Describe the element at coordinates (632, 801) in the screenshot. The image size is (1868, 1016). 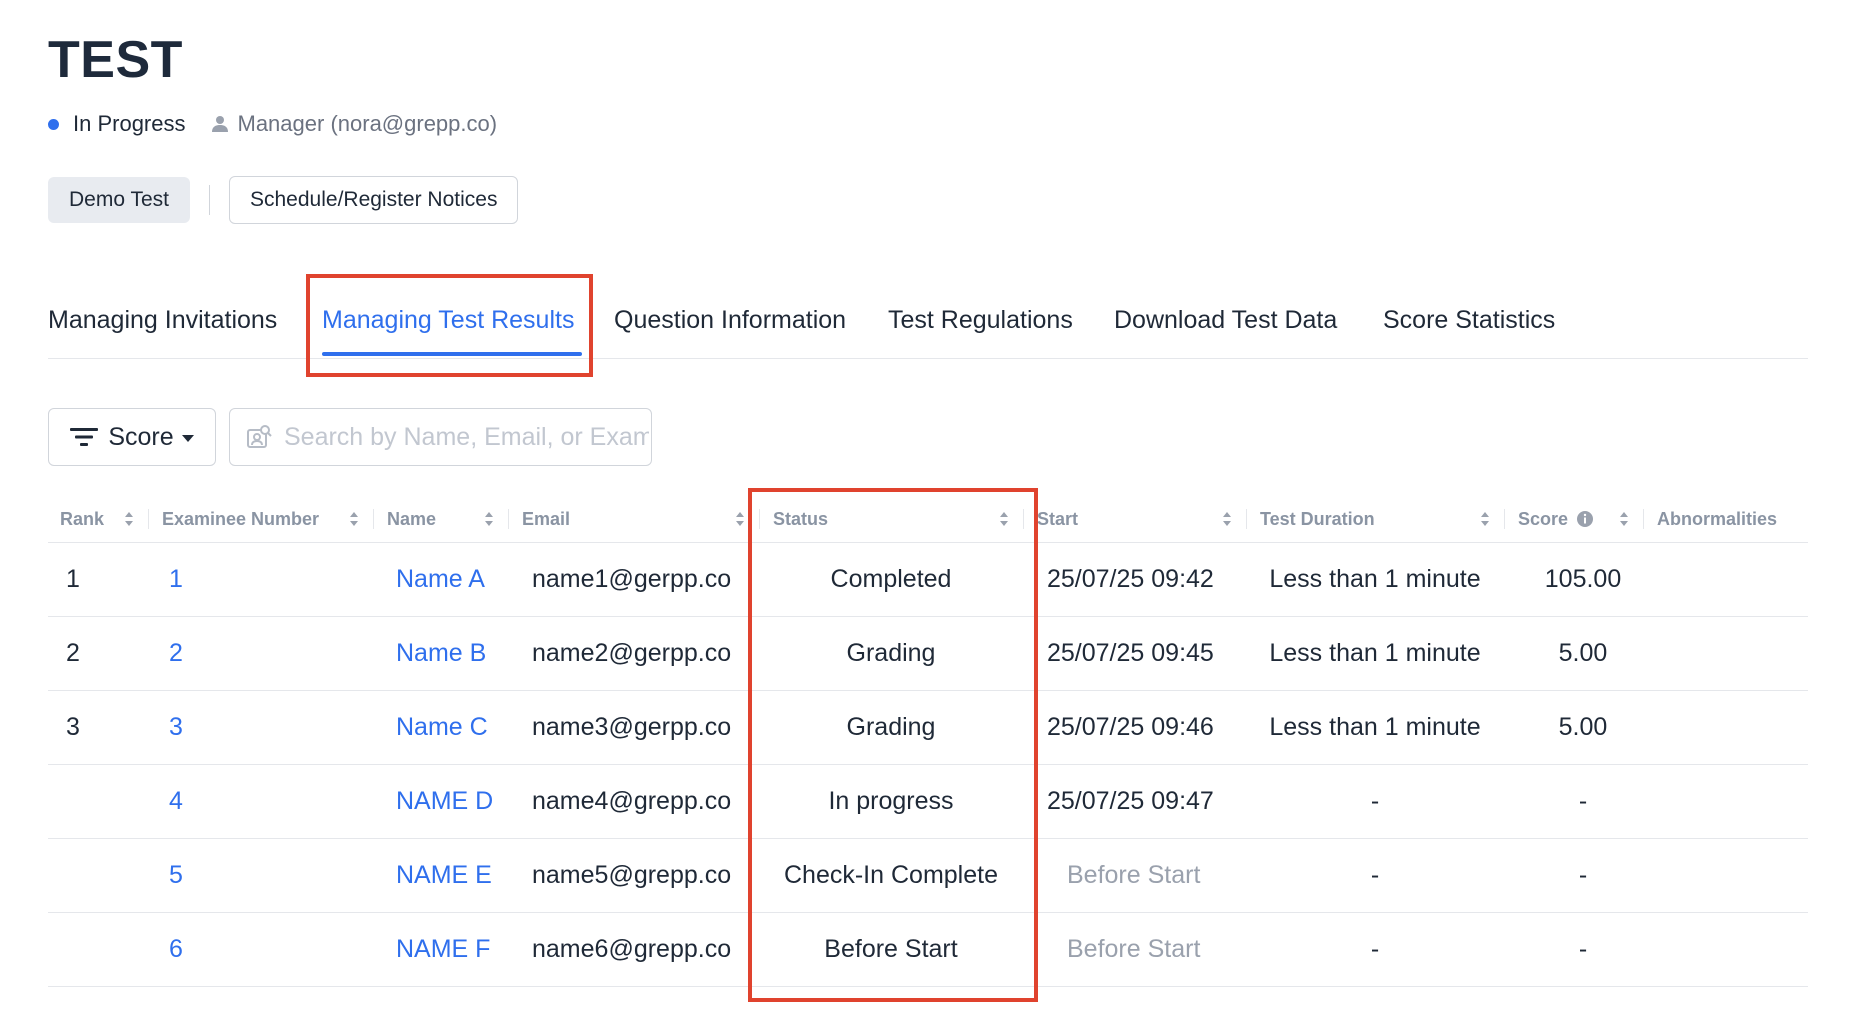
I see `email-cell: name4@grepp.co` at that location.